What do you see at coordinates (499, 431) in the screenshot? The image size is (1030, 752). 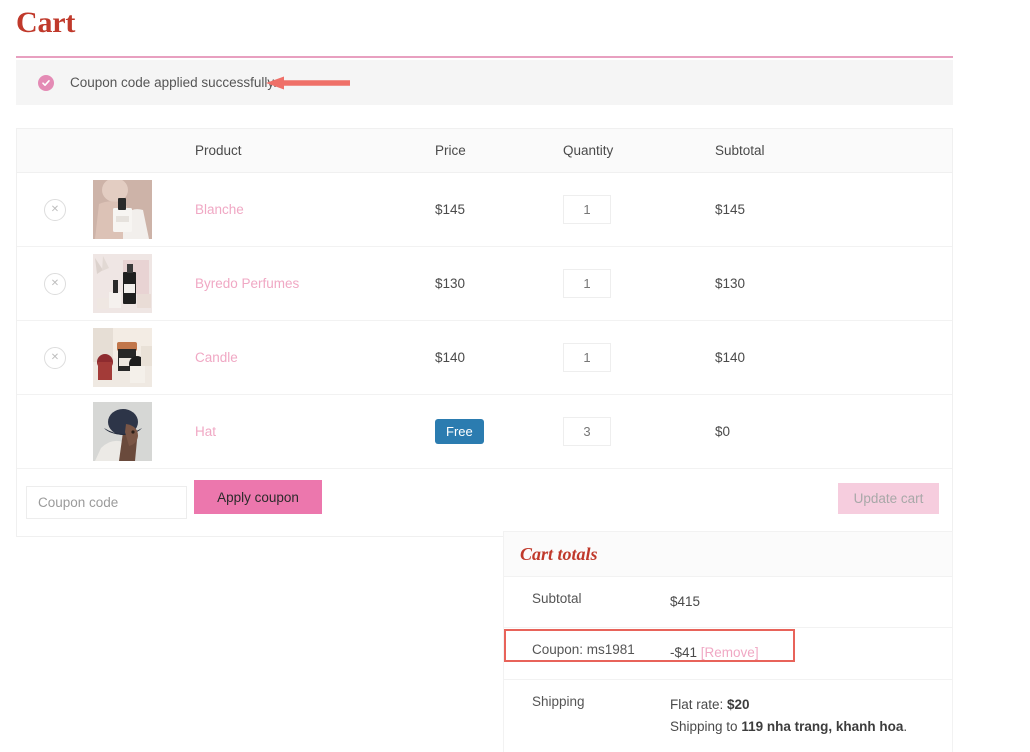 I see `price-cell: Free` at bounding box center [499, 431].